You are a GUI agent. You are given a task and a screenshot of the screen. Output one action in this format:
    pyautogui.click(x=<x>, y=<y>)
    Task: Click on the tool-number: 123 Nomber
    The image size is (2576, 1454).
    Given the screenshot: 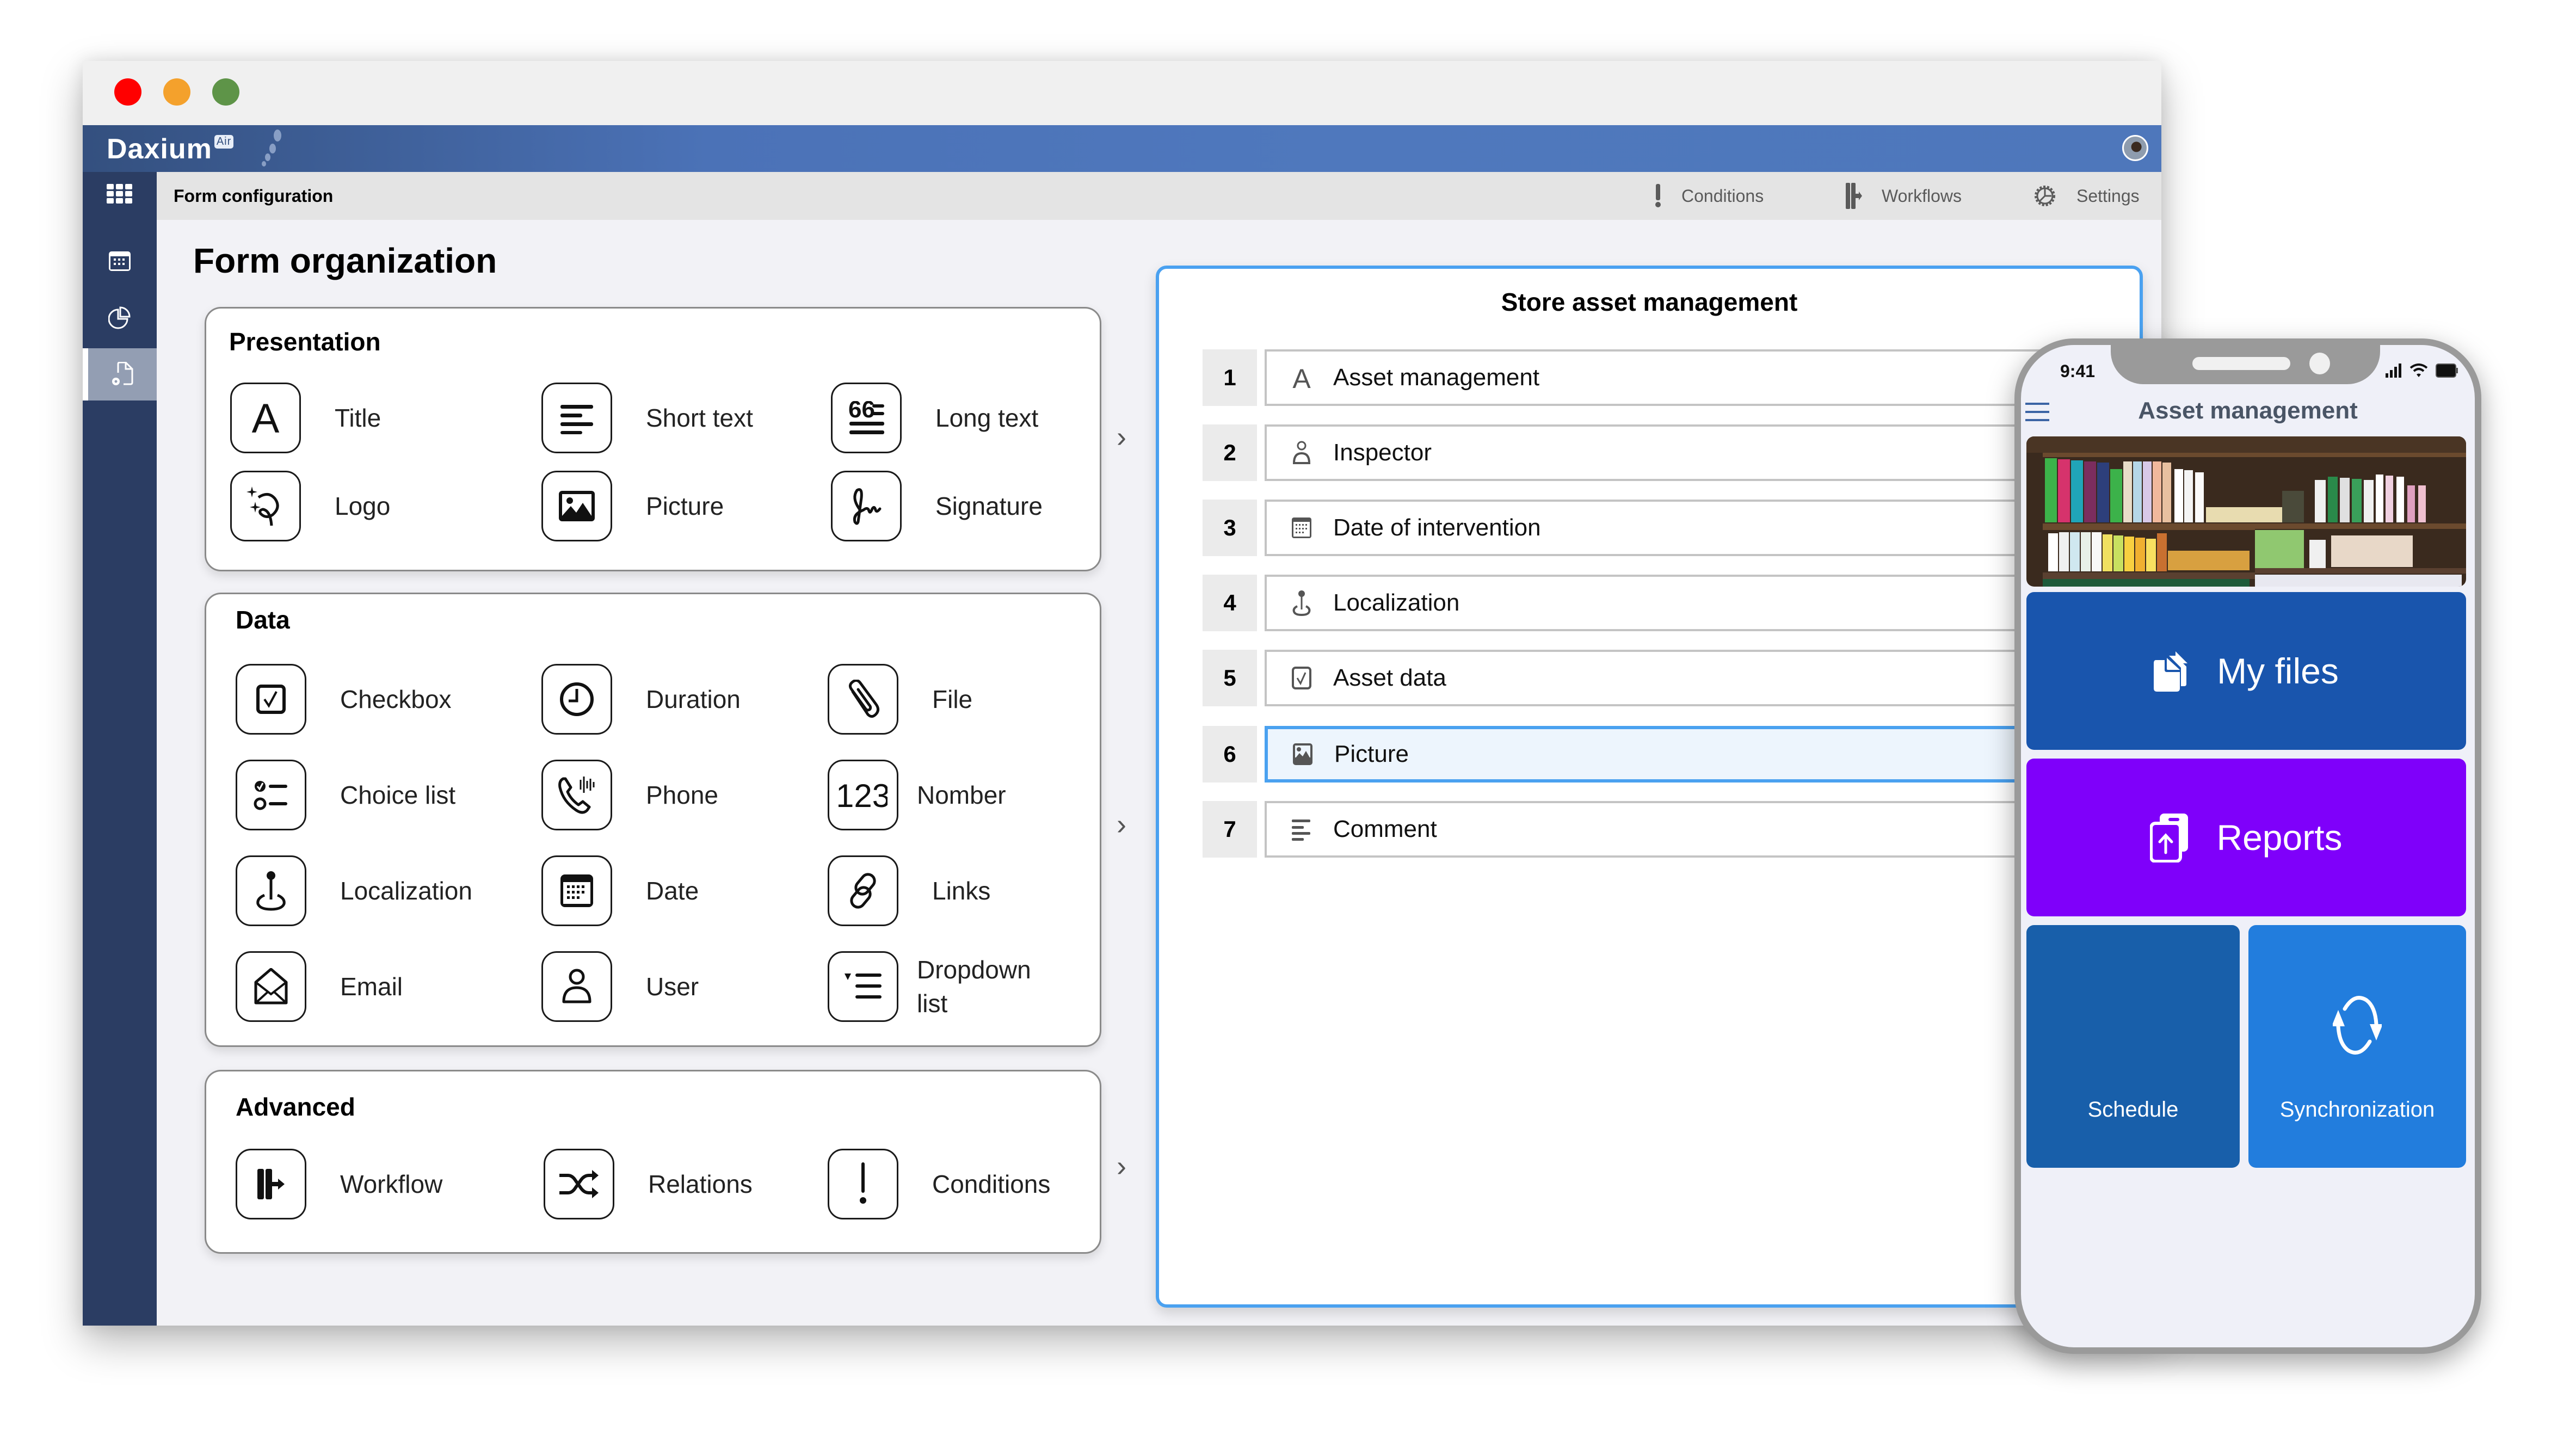 What is the action you would take?
    pyautogui.click(x=917, y=795)
    